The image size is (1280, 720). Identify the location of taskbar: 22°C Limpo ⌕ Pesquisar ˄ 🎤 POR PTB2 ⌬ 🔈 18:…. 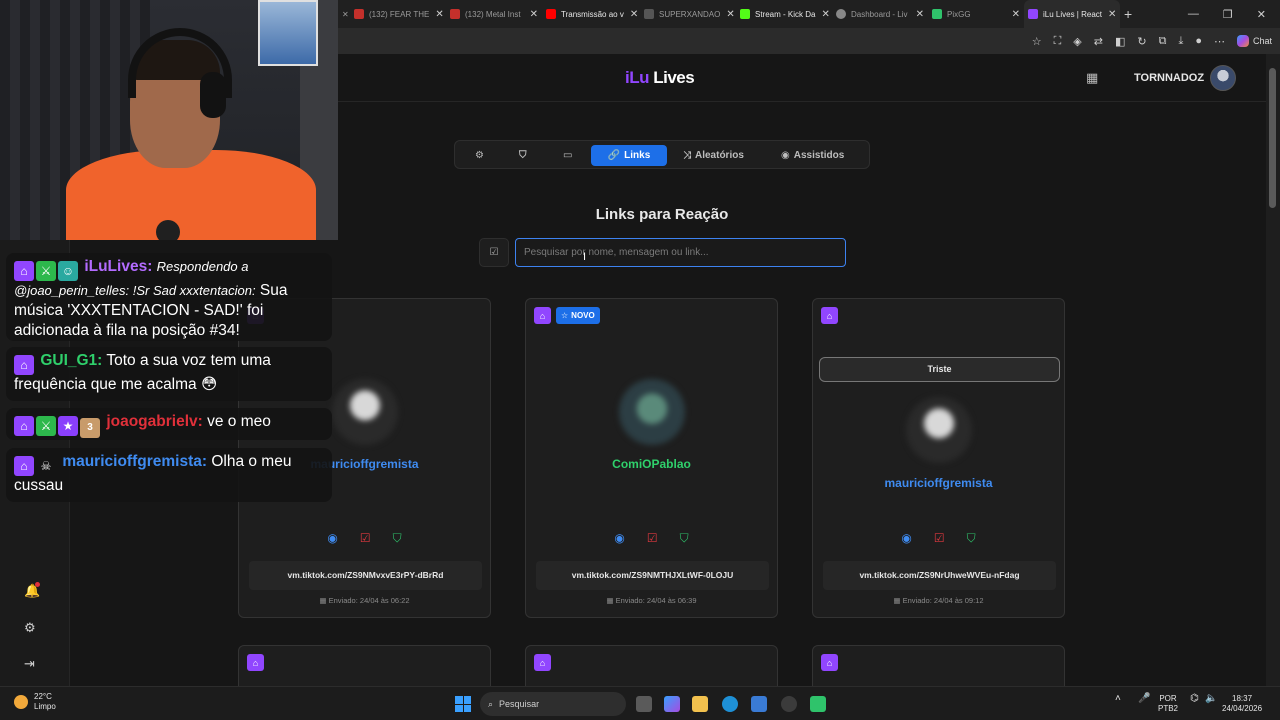
(640, 703).